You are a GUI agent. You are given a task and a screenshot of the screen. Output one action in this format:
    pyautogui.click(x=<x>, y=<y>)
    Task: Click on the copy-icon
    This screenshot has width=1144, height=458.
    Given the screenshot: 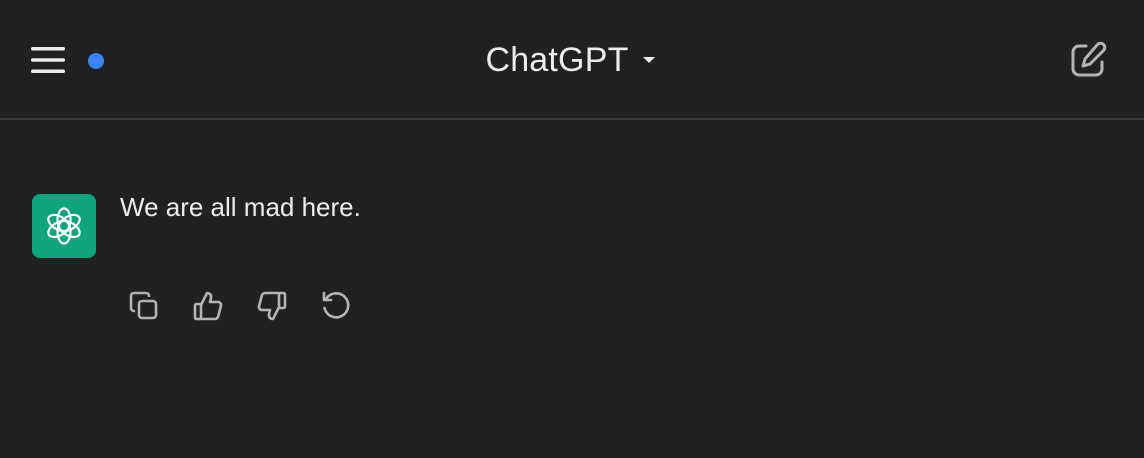 What is the action you would take?
    pyautogui.click(x=143, y=305)
    